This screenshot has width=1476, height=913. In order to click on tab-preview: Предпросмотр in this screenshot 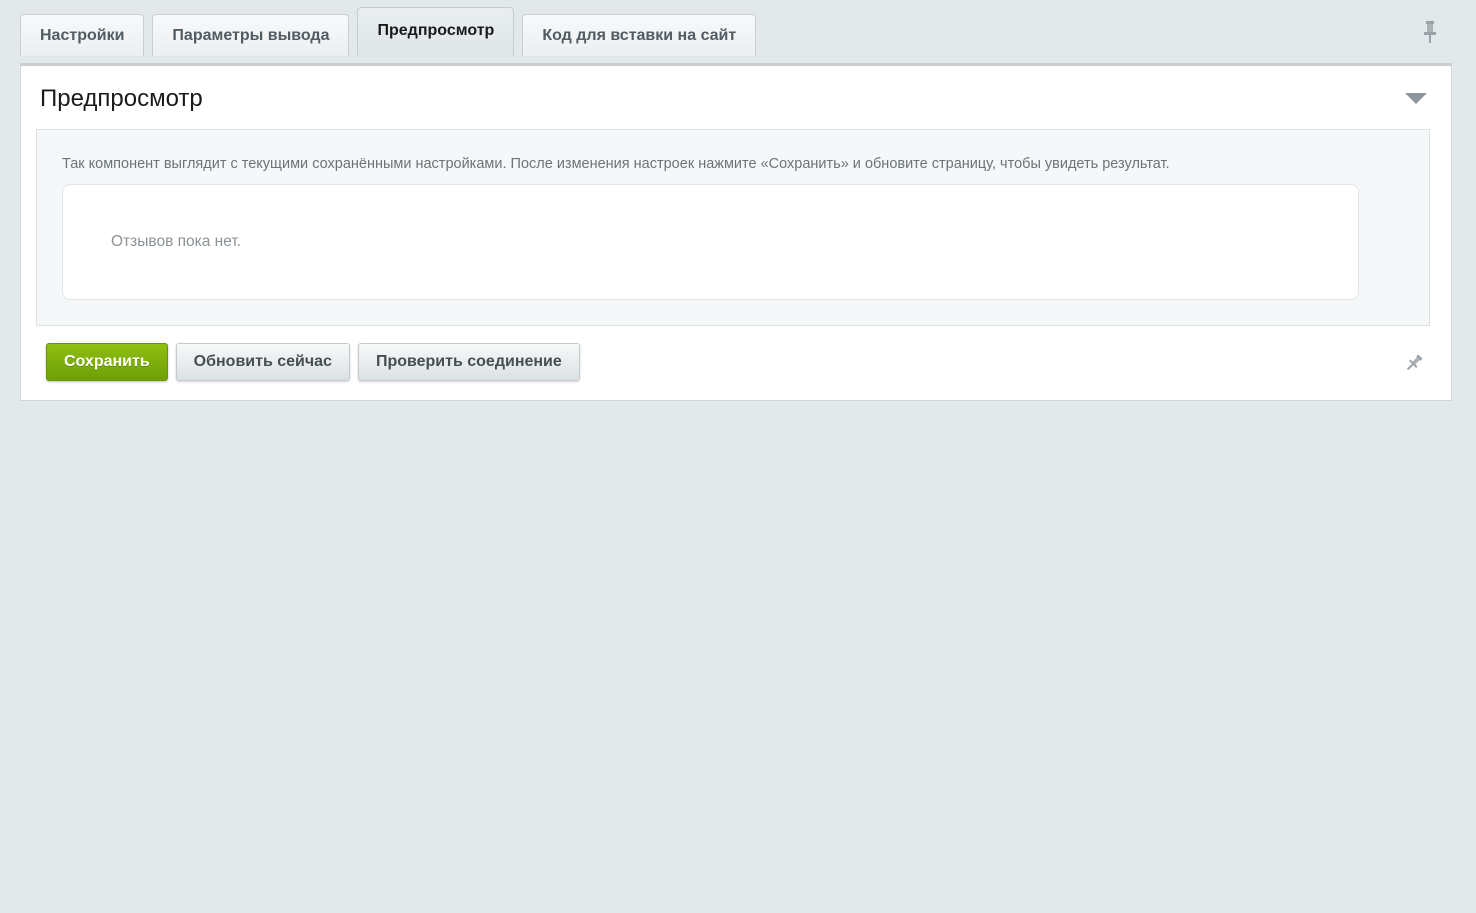, I will do `click(436, 31)`.